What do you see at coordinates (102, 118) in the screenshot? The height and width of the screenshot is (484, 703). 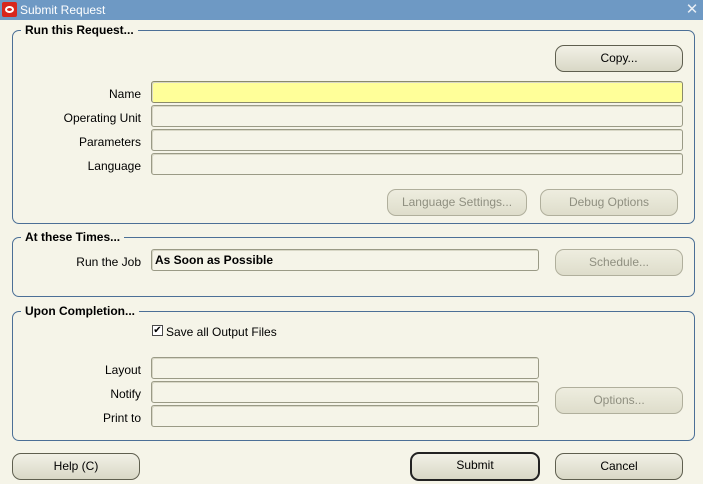 I see `operating-unit-label: Operating Unit` at bounding box center [102, 118].